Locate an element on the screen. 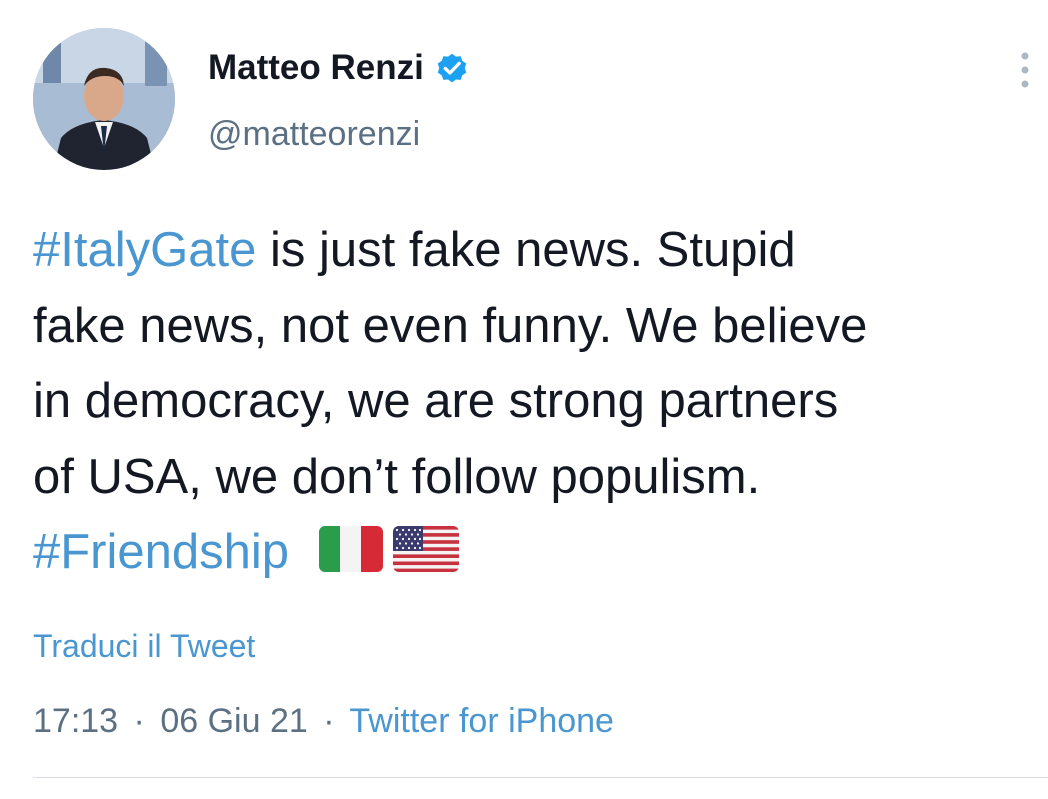 Image resolution: width=1048 pixels, height=799 pixels. hashtag-italygate: #ItalyGate is located at coordinates (144, 250).